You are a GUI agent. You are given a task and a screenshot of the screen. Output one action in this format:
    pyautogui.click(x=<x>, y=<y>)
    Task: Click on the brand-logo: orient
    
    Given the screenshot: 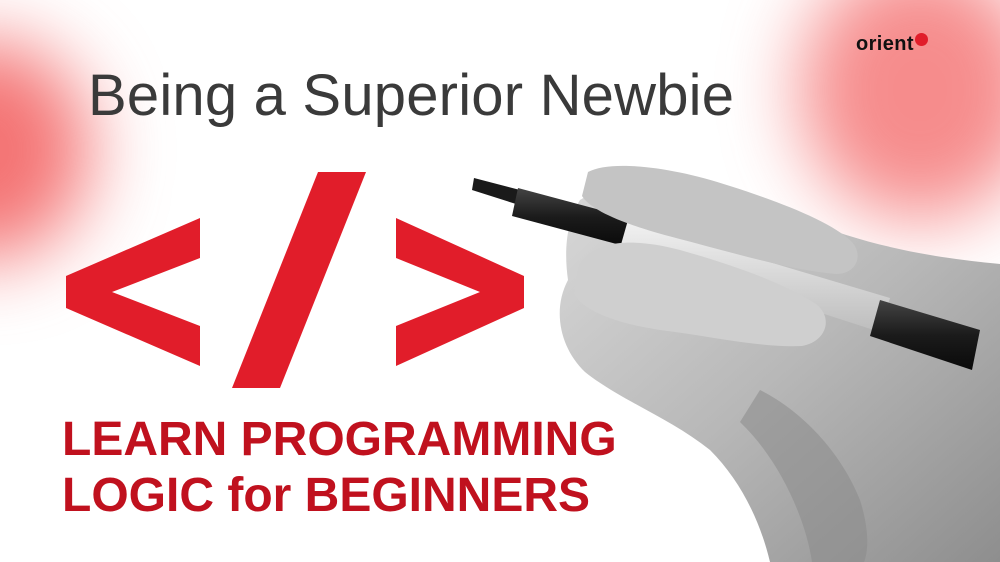 What is the action you would take?
    pyautogui.click(x=892, y=44)
    